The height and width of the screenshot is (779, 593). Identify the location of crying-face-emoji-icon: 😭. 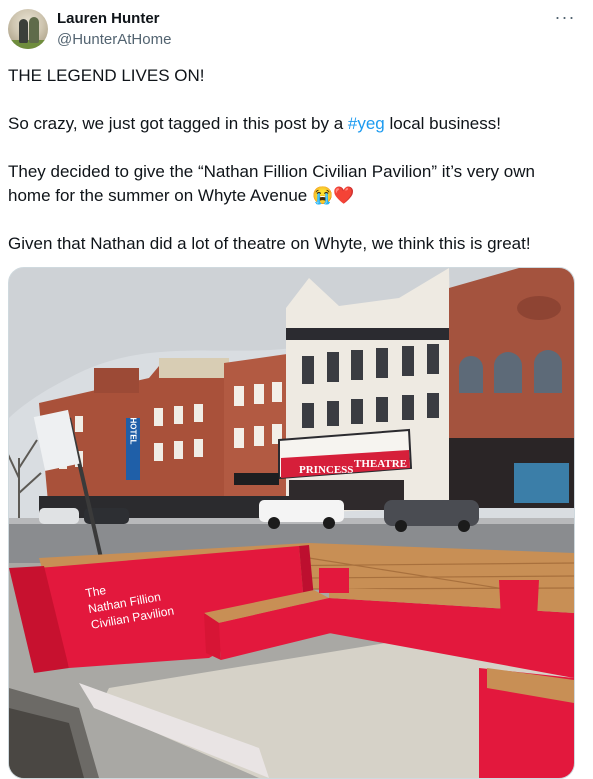
(322, 195).